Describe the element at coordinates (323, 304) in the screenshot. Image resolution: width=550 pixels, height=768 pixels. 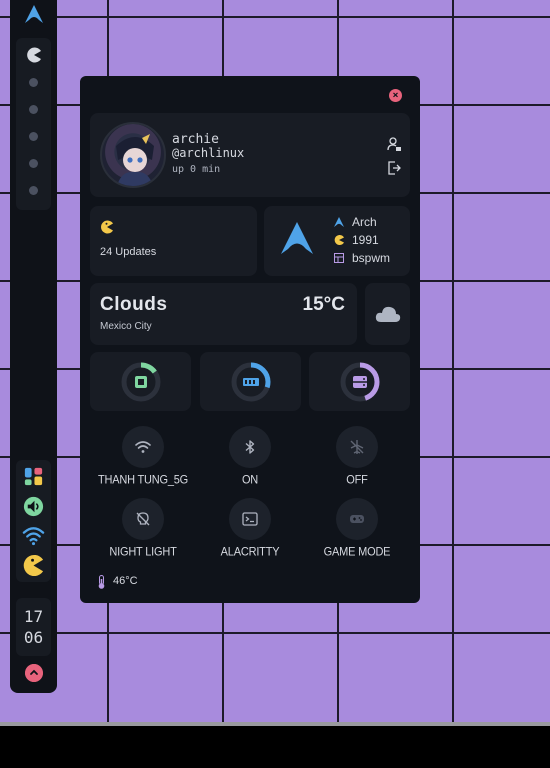
I see `weather-temperature: 15°C` at that location.